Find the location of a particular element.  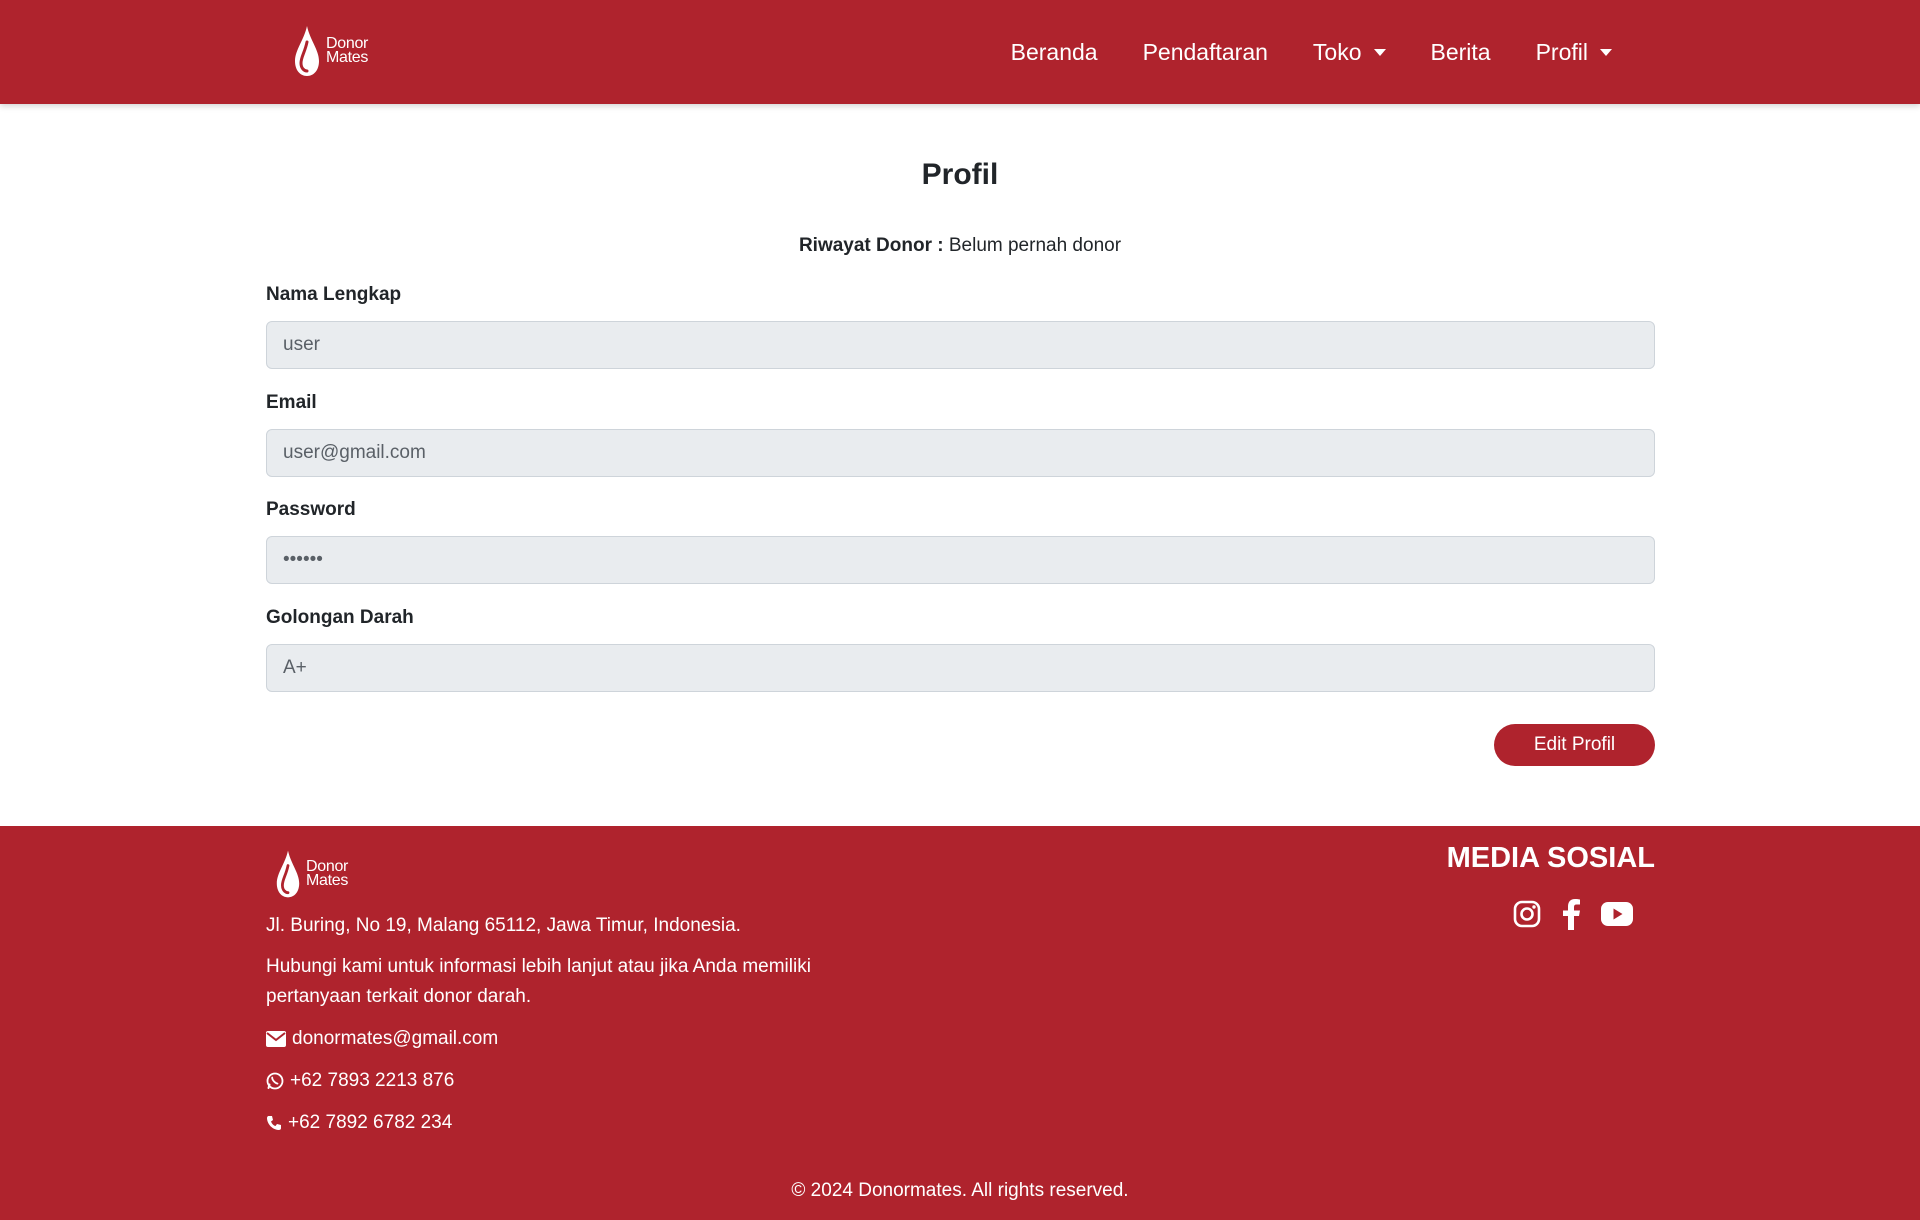

youtube-icon is located at coordinates (1617, 914).